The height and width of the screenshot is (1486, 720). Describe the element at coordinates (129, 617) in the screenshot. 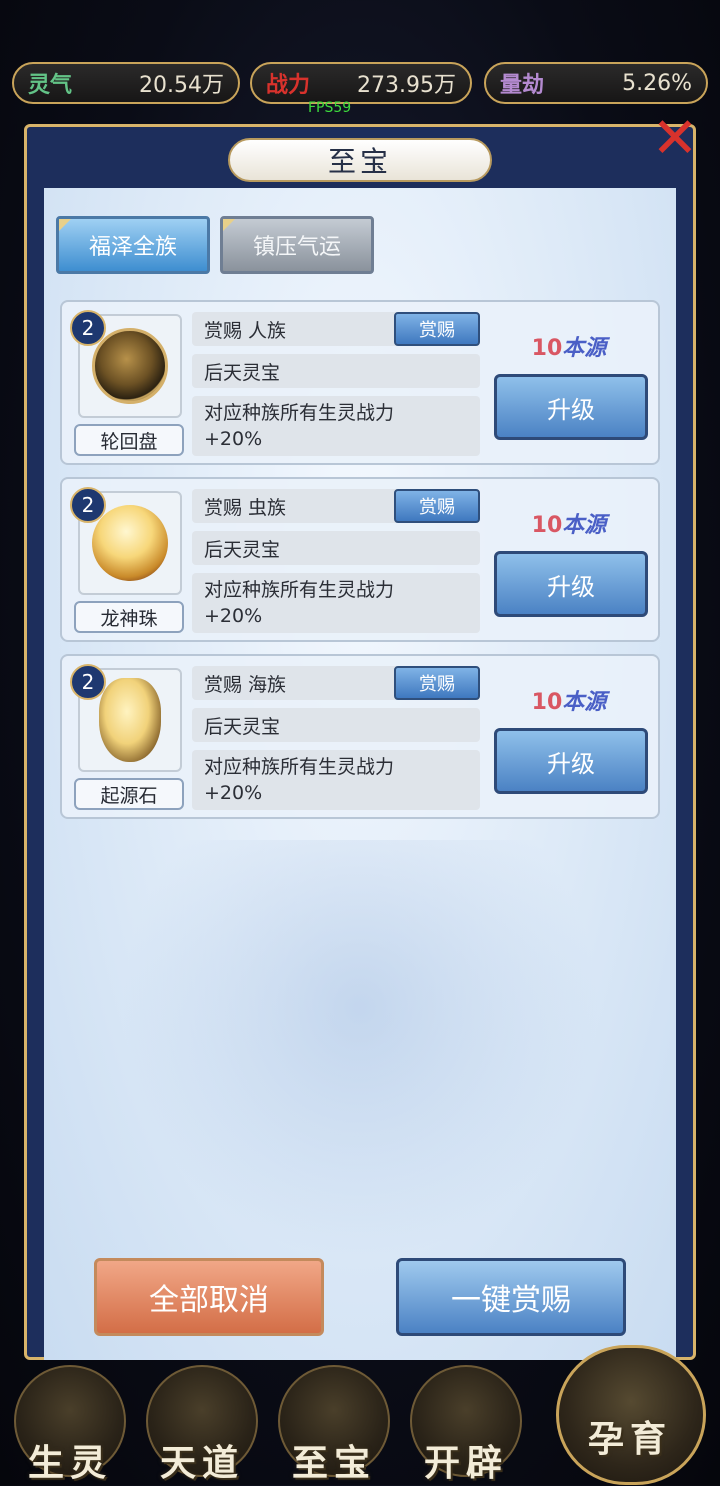

I see `item-name: 龙神珠` at that location.